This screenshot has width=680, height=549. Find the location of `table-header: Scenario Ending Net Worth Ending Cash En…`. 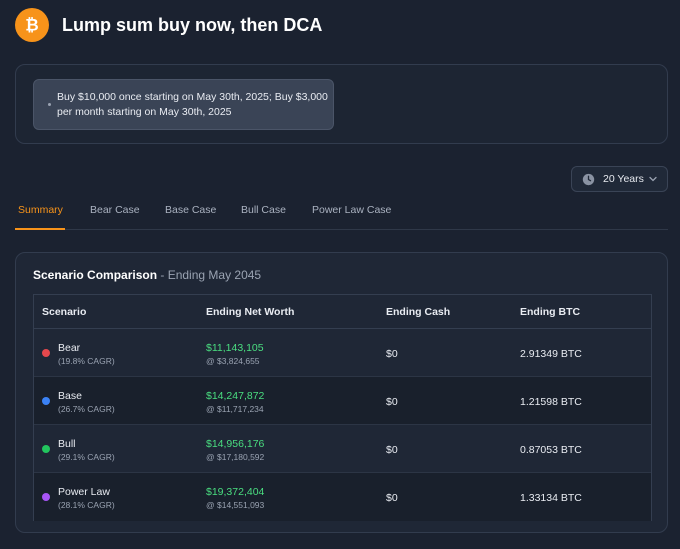

table-header: Scenario Ending Net Worth Ending Cash En… is located at coordinates (342, 312).